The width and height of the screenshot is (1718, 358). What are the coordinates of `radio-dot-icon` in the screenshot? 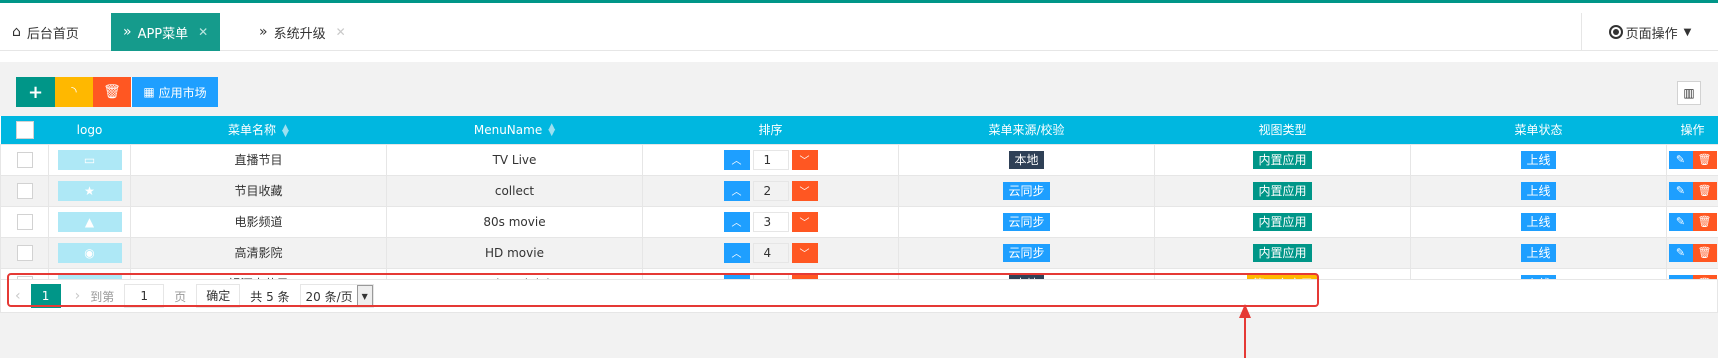 It's located at (1615, 32).